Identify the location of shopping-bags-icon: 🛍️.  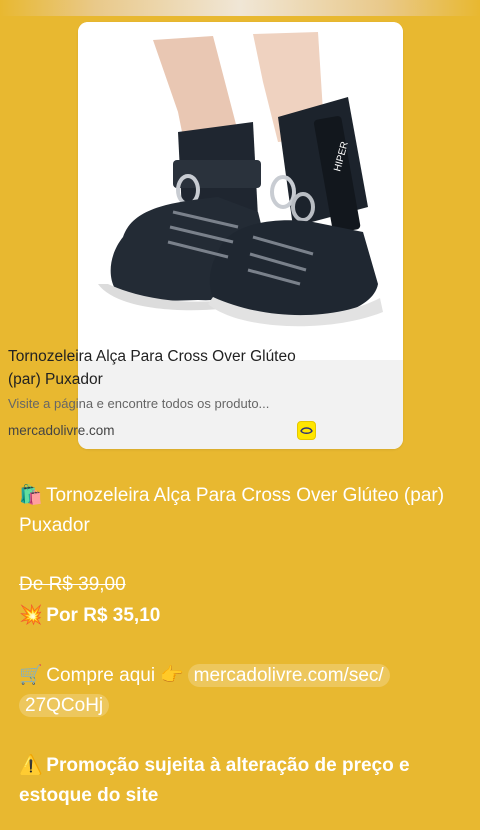
(31, 495).